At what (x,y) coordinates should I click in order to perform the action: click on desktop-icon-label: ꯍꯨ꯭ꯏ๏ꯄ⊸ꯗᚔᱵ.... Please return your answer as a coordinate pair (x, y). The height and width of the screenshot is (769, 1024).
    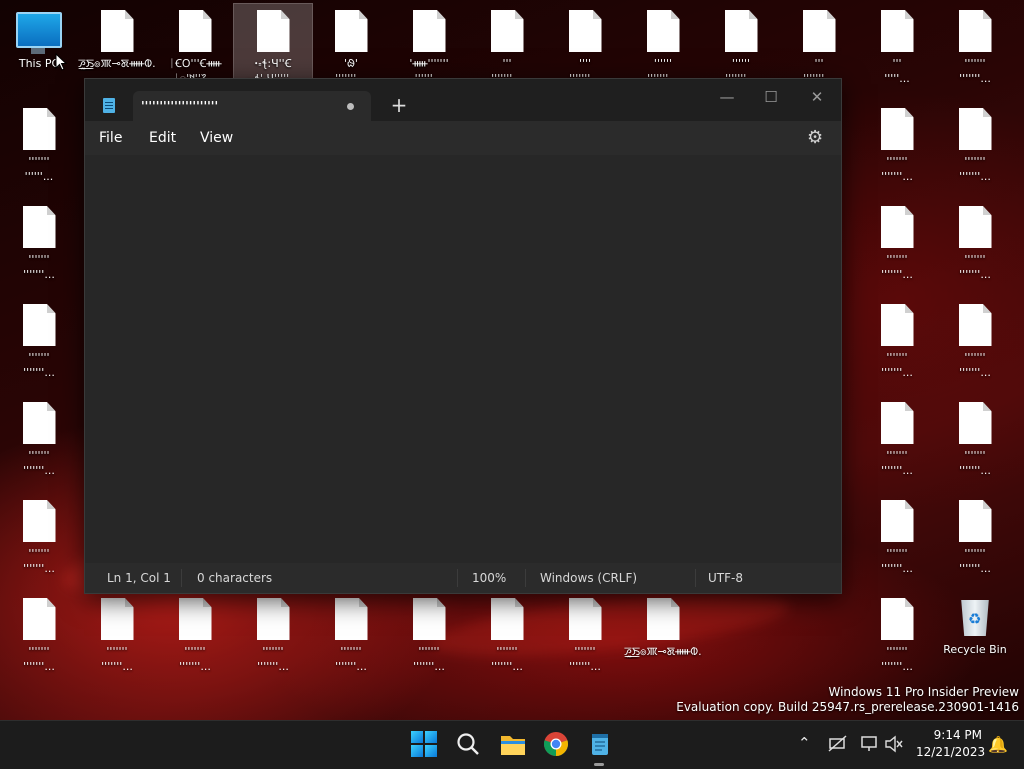
    Looking at the image, I should click on (663, 651).